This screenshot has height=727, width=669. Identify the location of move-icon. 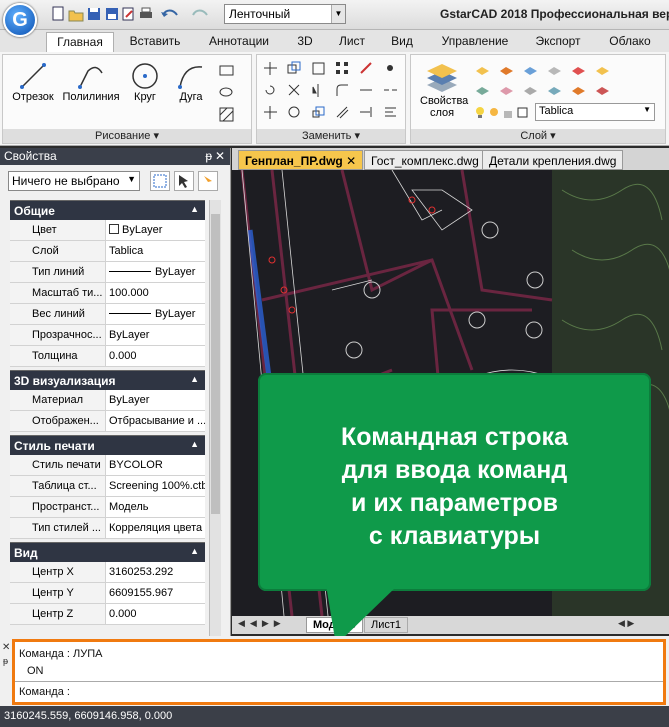
(270, 68).